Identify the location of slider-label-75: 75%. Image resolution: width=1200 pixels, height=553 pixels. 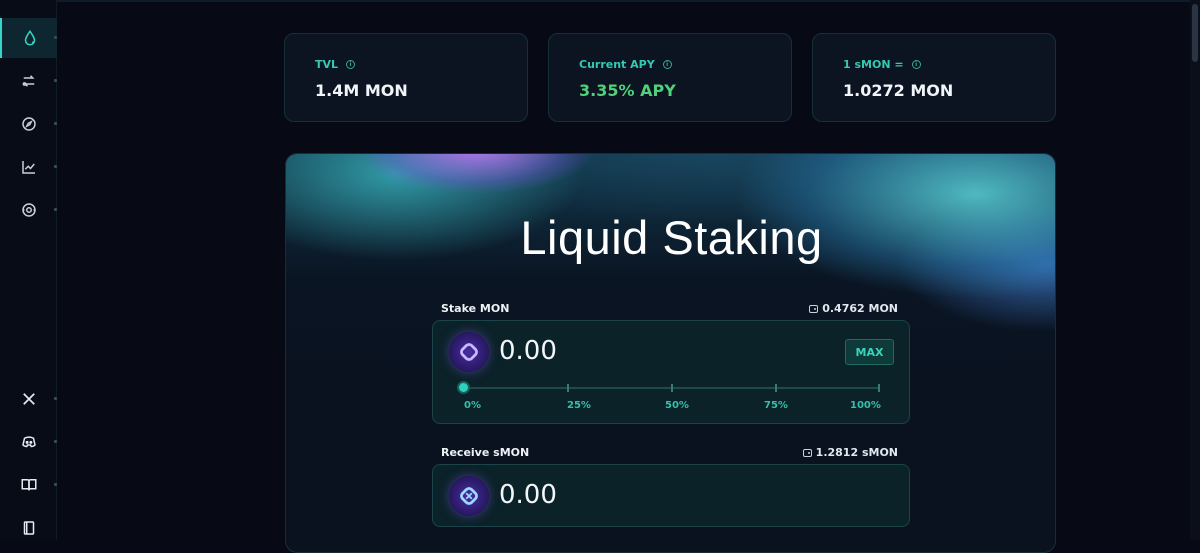
(776, 405).